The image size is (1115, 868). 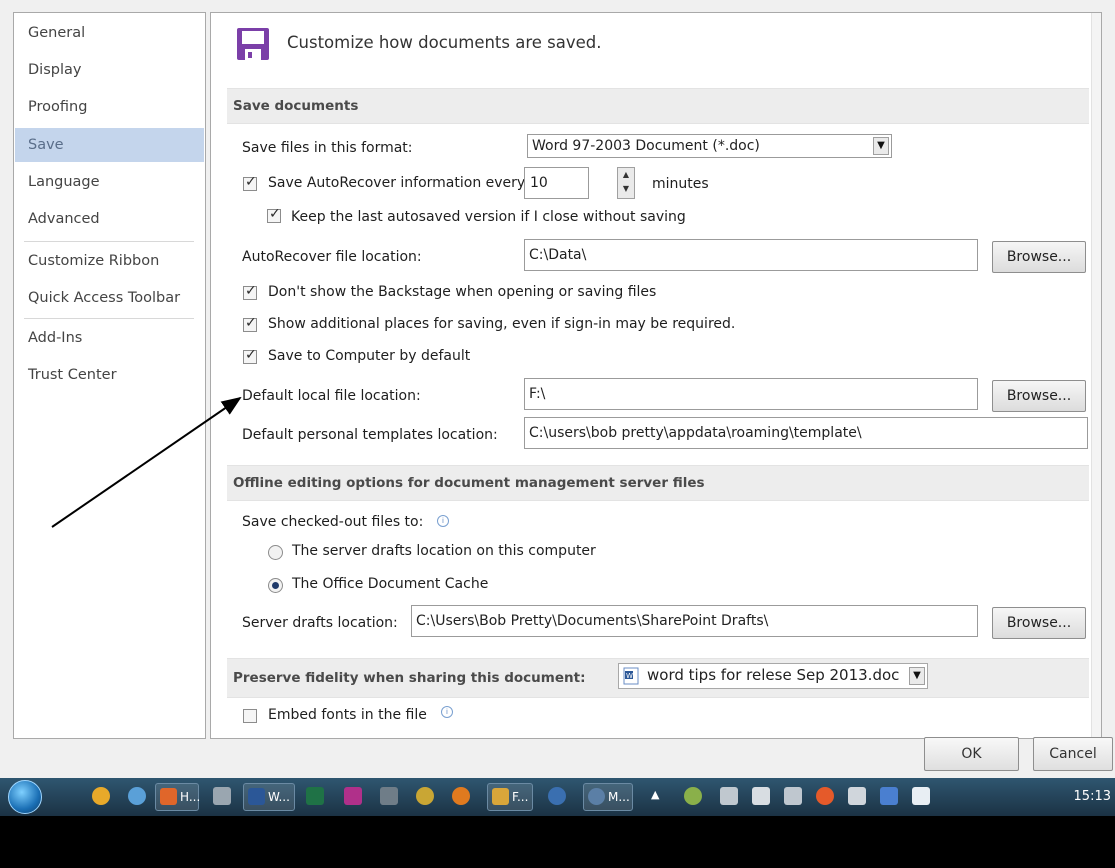 What do you see at coordinates (500, 796) in the screenshot?
I see `folder-icon` at bounding box center [500, 796].